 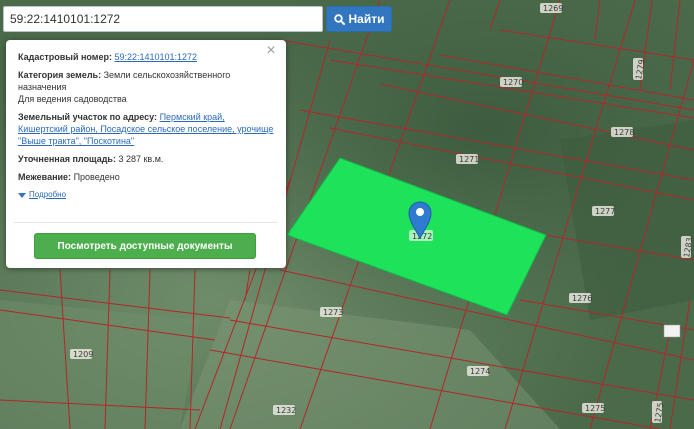 I want to click on plot-label-1269: 1269, so click(x=551, y=8).